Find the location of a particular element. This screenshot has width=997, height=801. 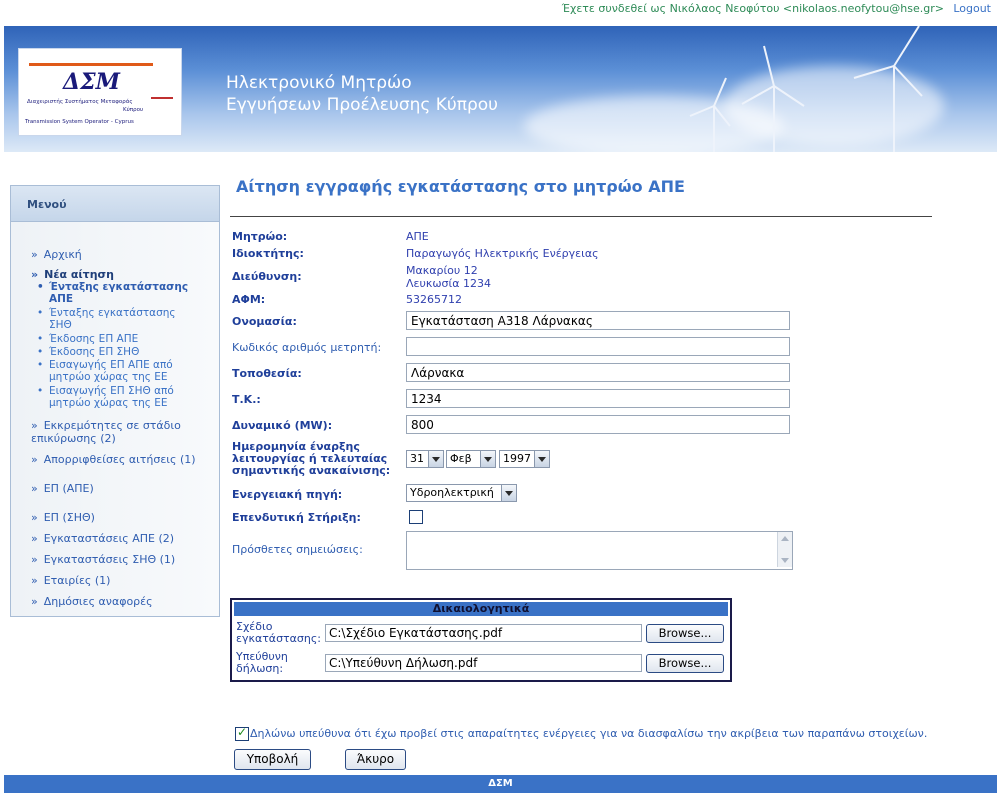

sub-label: Εισαγωγής ΕΠ ΑΠΕ από is located at coordinates (111, 365).